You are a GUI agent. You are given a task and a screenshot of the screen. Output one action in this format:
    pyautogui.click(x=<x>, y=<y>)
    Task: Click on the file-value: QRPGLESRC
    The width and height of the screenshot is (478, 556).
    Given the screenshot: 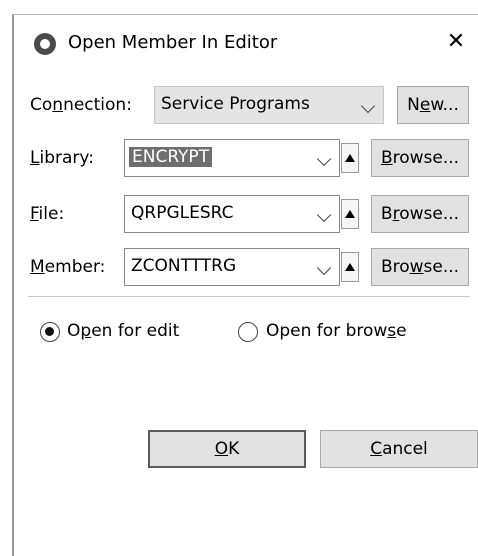 What is the action you would take?
    pyautogui.click(x=182, y=213)
    